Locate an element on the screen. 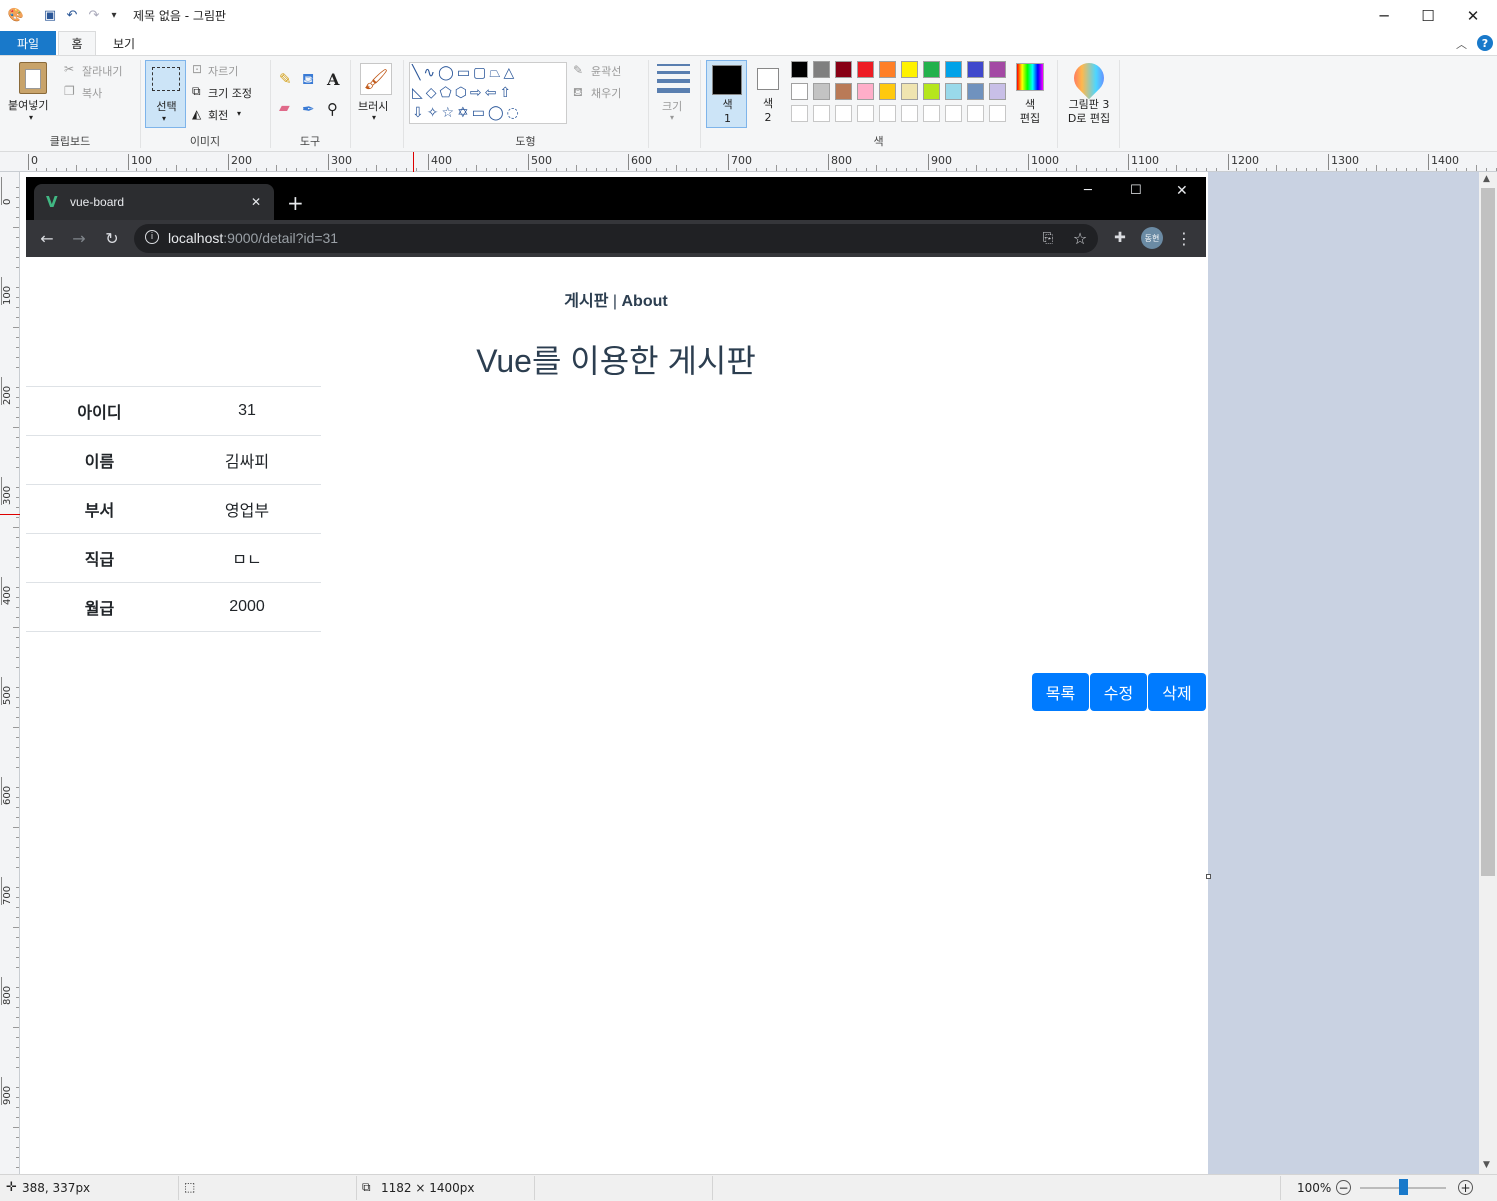  new-tab-icon: + is located at coordinates (295, 203).